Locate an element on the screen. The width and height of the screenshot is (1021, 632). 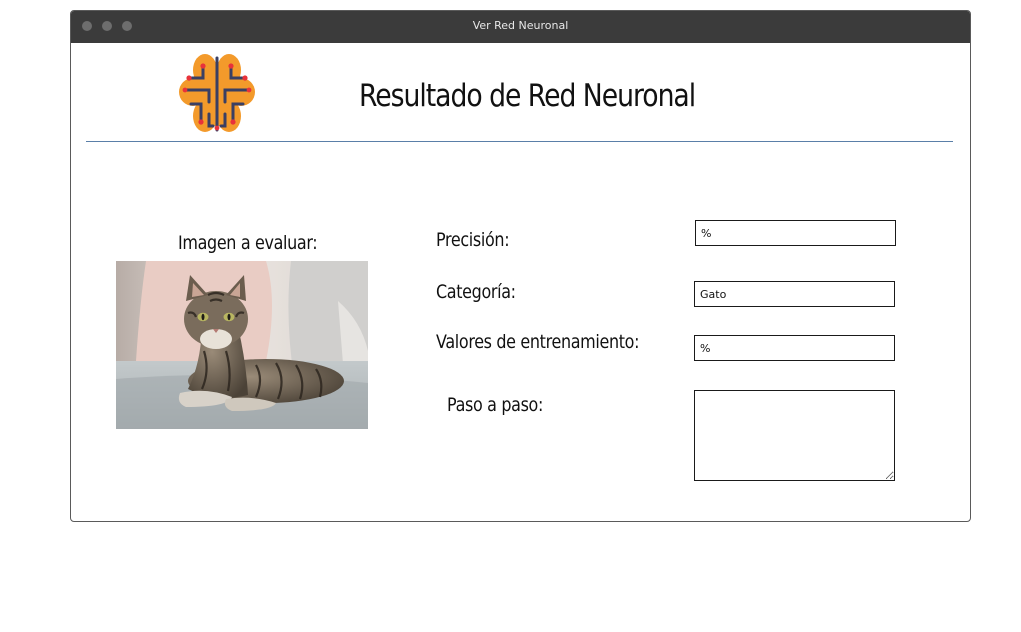
training-values-label: Valores de entrenamiento: is located at coordinates (538, 342).